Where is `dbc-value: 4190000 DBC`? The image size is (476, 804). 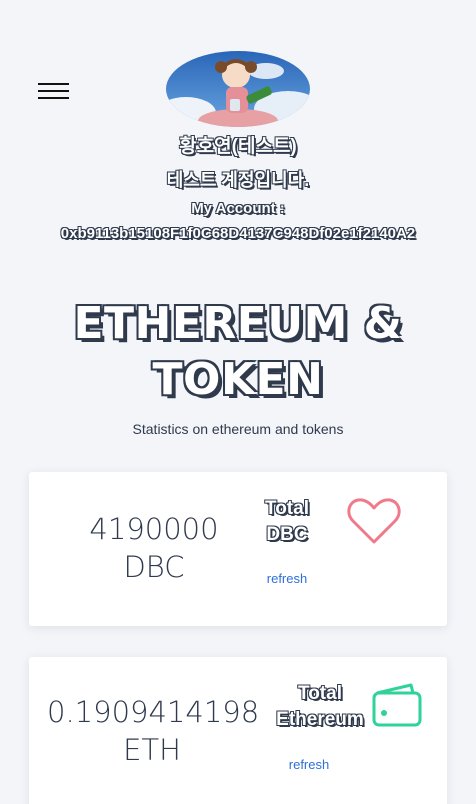
dbc-value: 4190000 DBC is located at coordinates (154, 548).